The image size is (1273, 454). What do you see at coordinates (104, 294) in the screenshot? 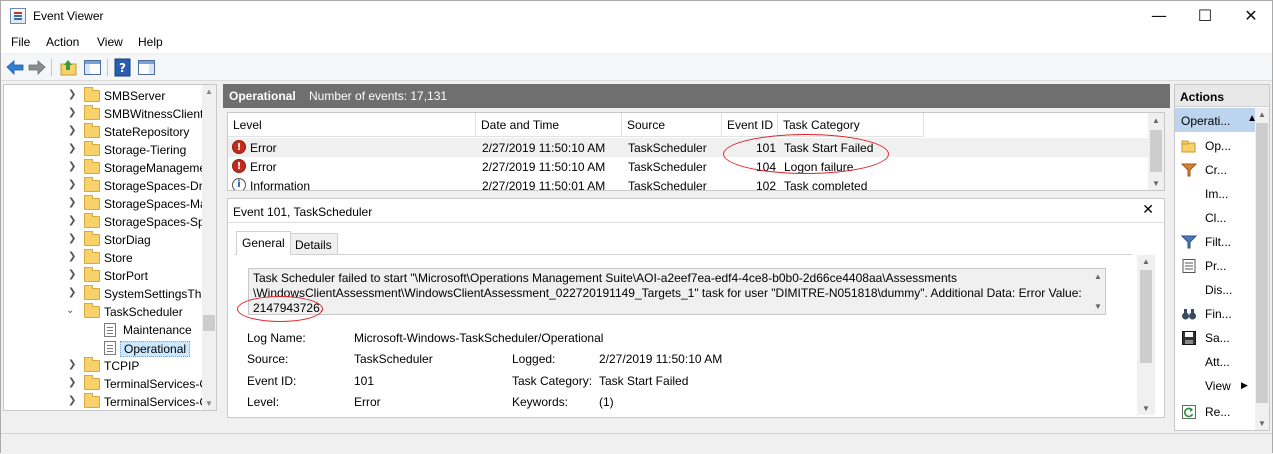
I see `tree-item: ❯ SystemSettingsThr` at bounding box center [104, 294].